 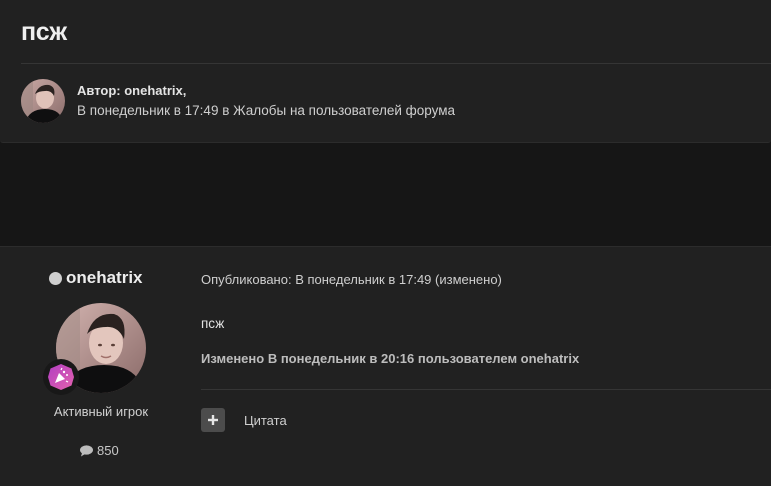 I want to click on avatar-photo, so click(x=43, y=101).